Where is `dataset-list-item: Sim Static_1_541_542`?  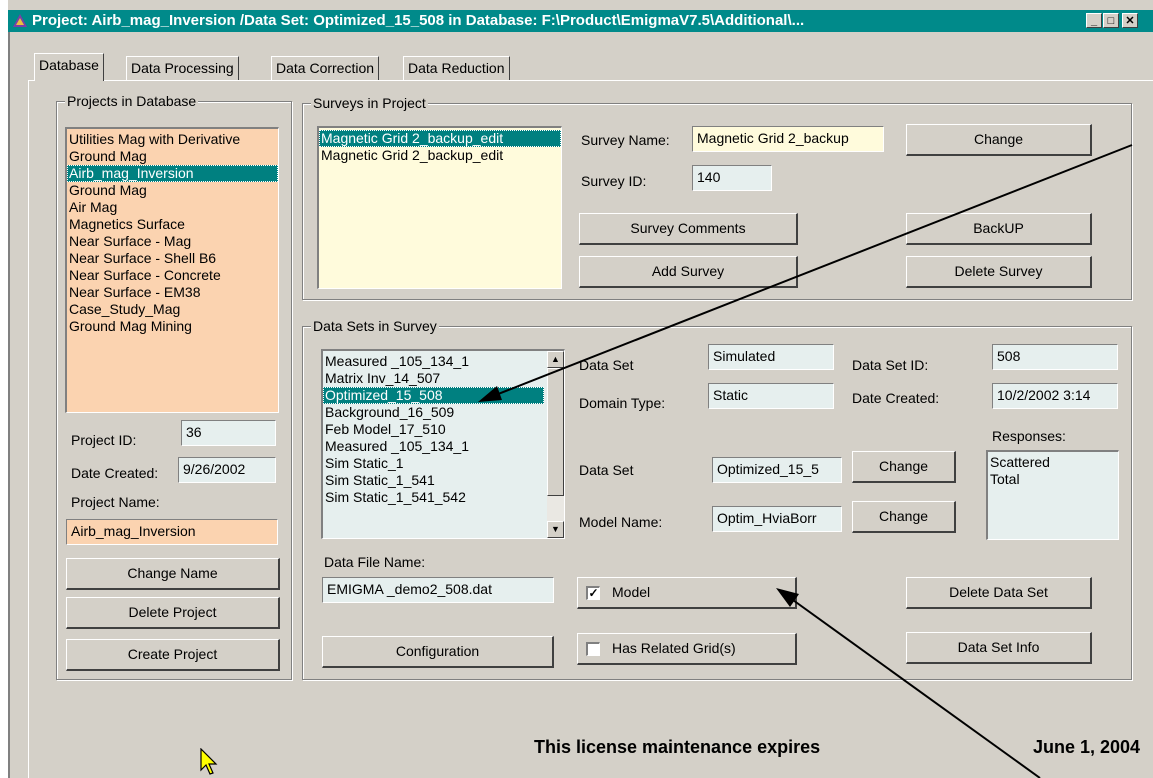
dataset-list-item: Sim Static_1_541_542 is located at coordinates (433, 497).